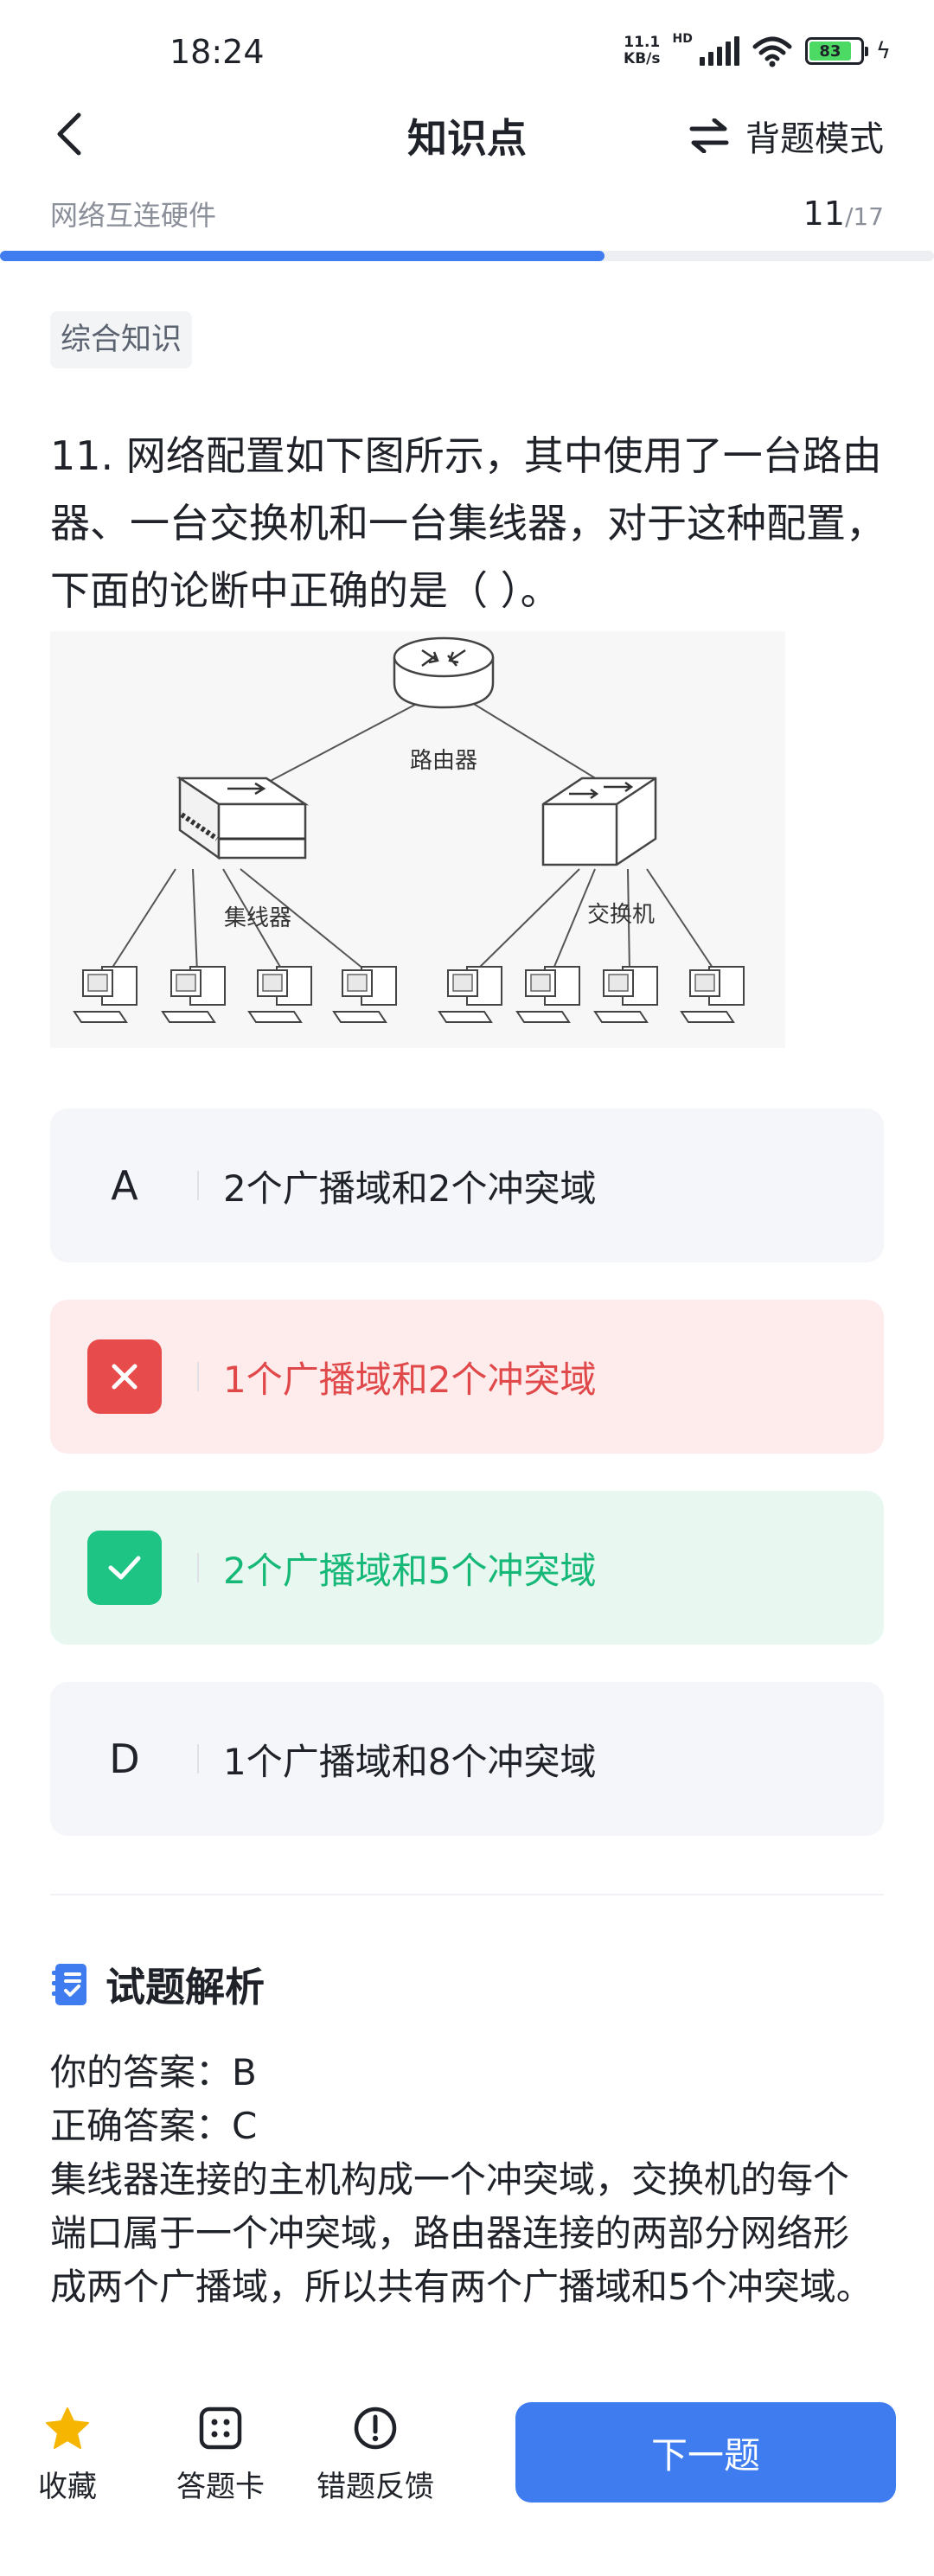 The image size is (934, 2576). I want to click on favorite-label: 收藏, so click(68, 2487).